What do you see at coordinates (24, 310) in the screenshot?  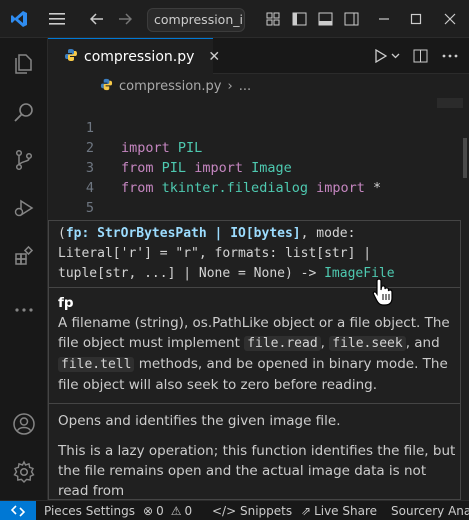 I see `more-views-icon` at bounding box center [24, 310].